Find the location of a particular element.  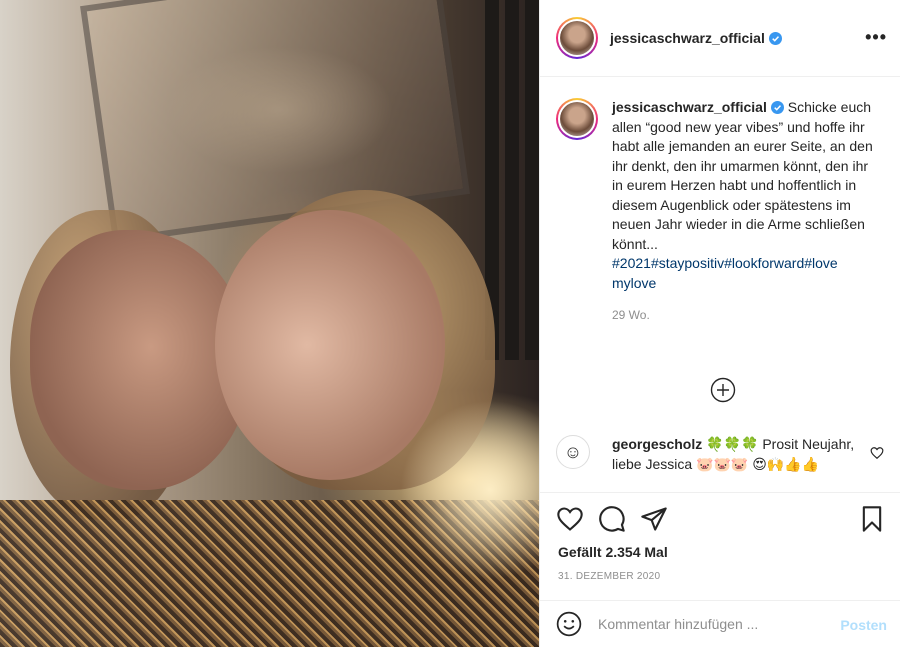

load-more-comments-icon is located at coordinates (723, 390).